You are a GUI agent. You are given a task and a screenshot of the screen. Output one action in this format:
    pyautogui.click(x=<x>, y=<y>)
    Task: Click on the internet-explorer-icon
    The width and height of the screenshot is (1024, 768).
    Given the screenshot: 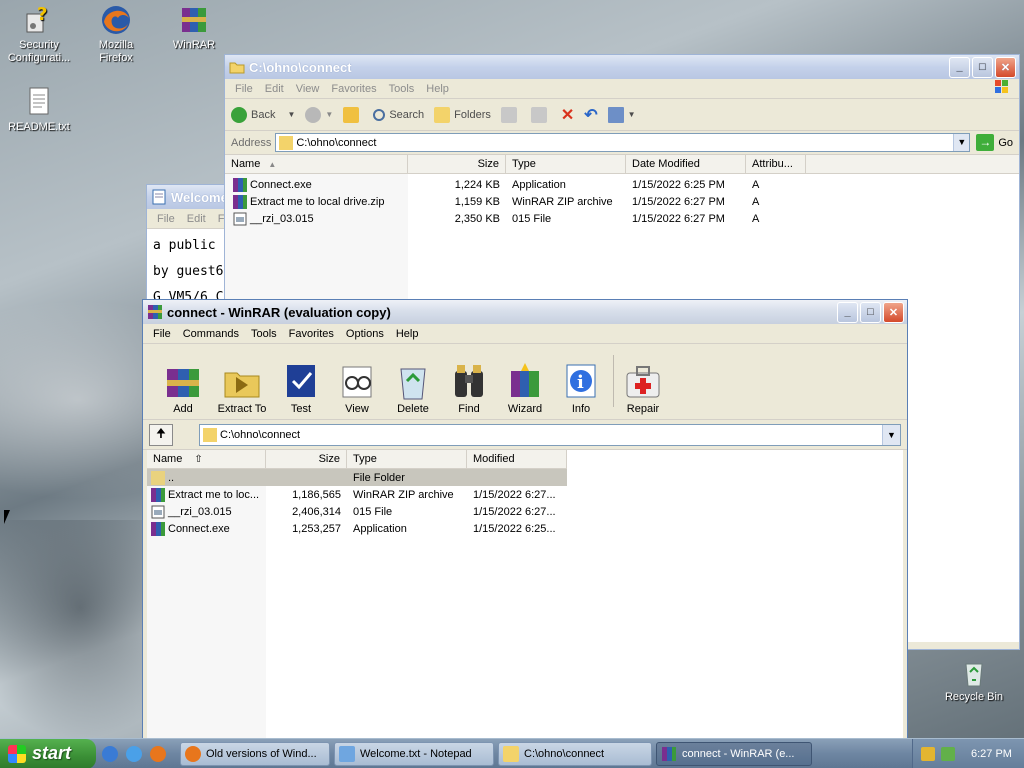 What is the action you would take?
    pyautogui.click(x=134, y=753)
    